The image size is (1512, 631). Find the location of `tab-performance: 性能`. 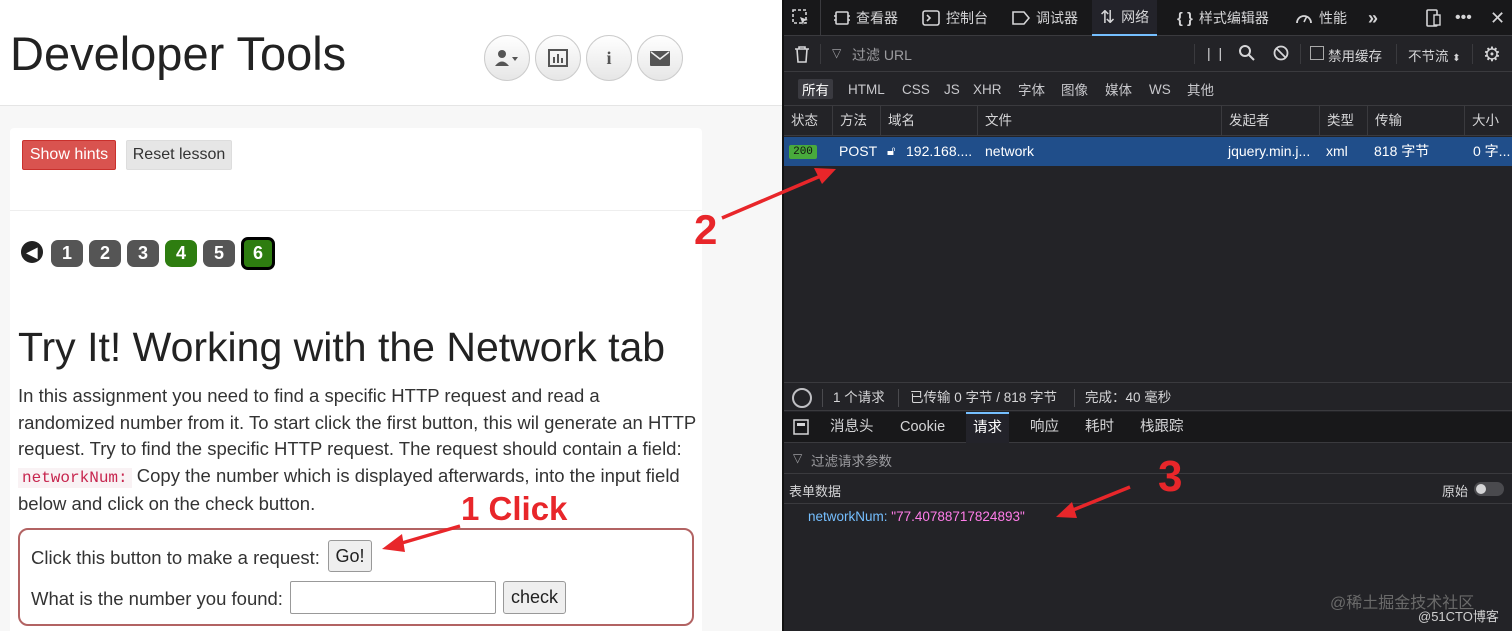

tab-performance: 性能 is located at coordinates (1321, 18).